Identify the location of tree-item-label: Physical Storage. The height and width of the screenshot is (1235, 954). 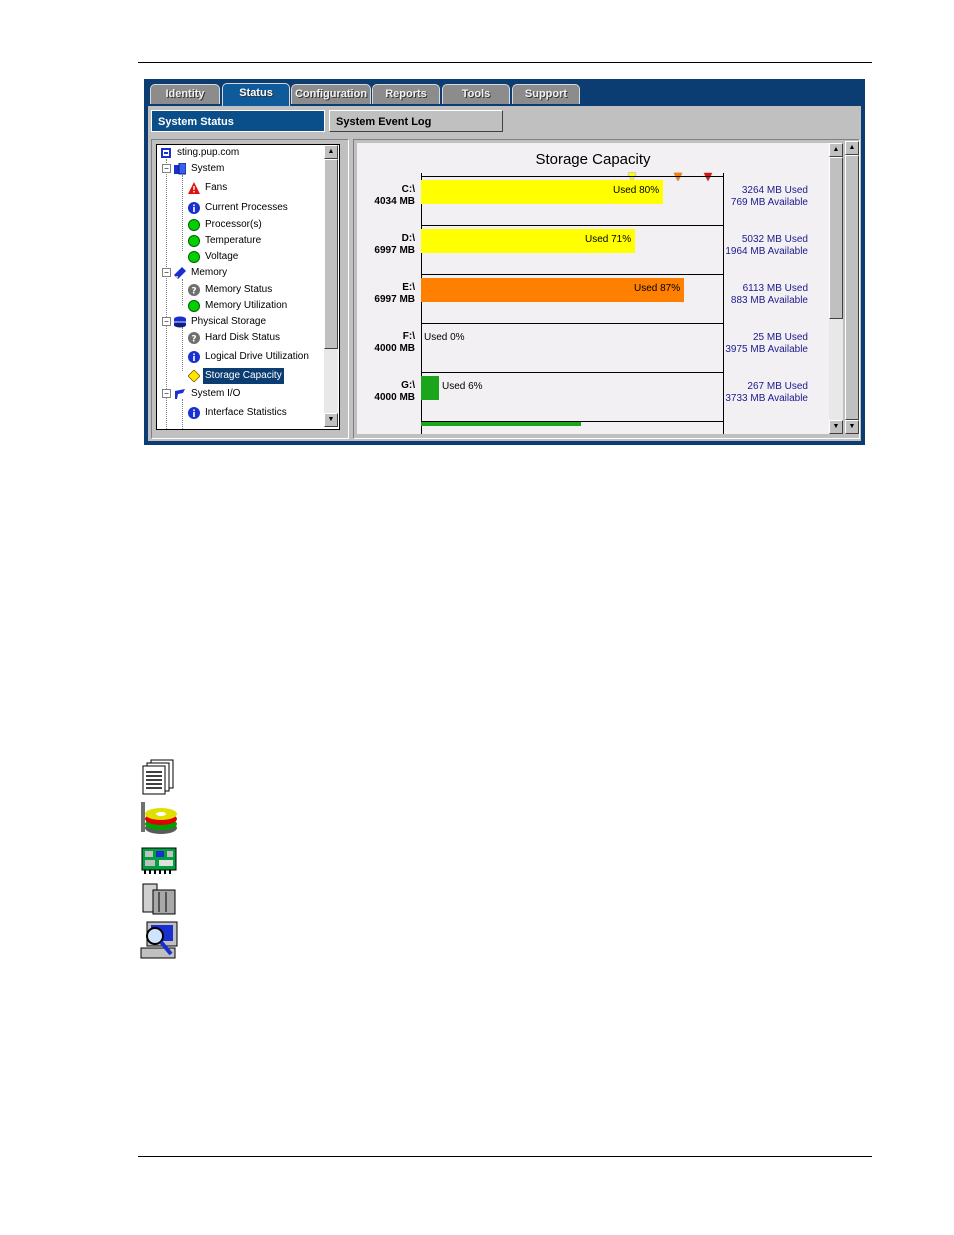
(229, 321).